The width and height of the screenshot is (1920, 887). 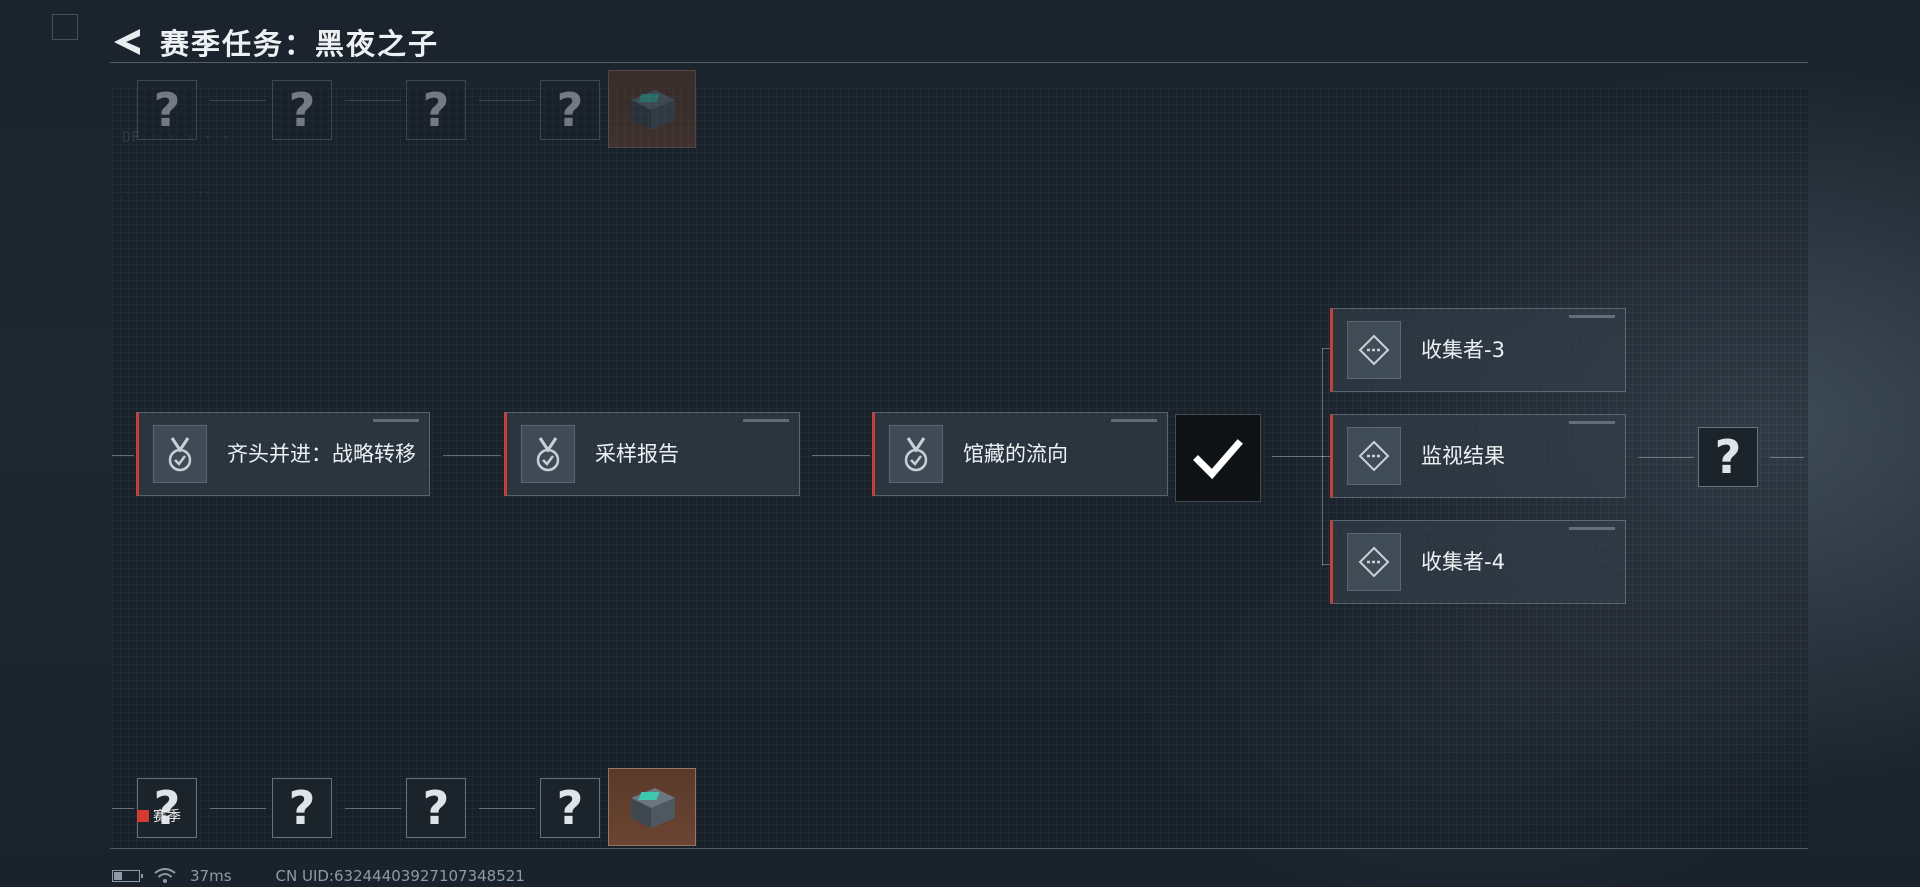 I want to click on season-tag-label: 赛季, so click(x=167, y=817).